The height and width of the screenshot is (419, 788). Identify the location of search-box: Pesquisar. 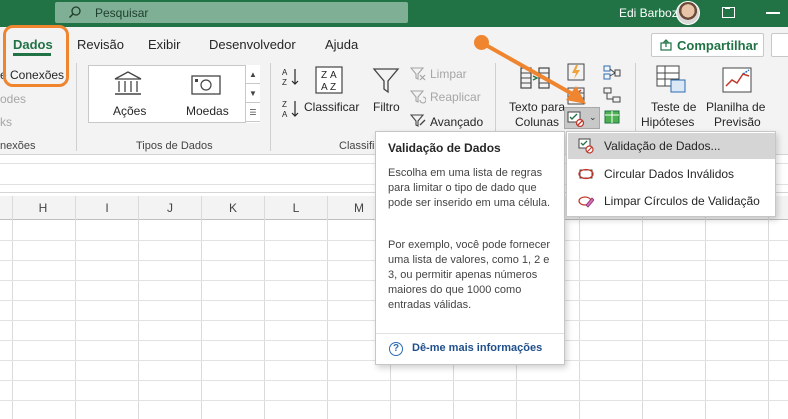
(231, 12).